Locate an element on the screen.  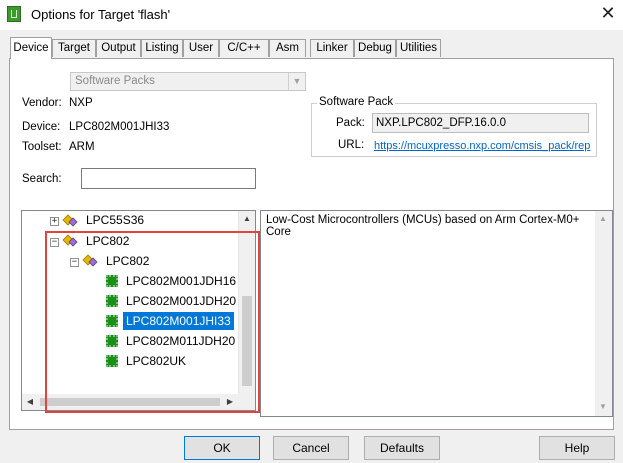
cancel-button: Cancel is located at coordinates (311, 448).